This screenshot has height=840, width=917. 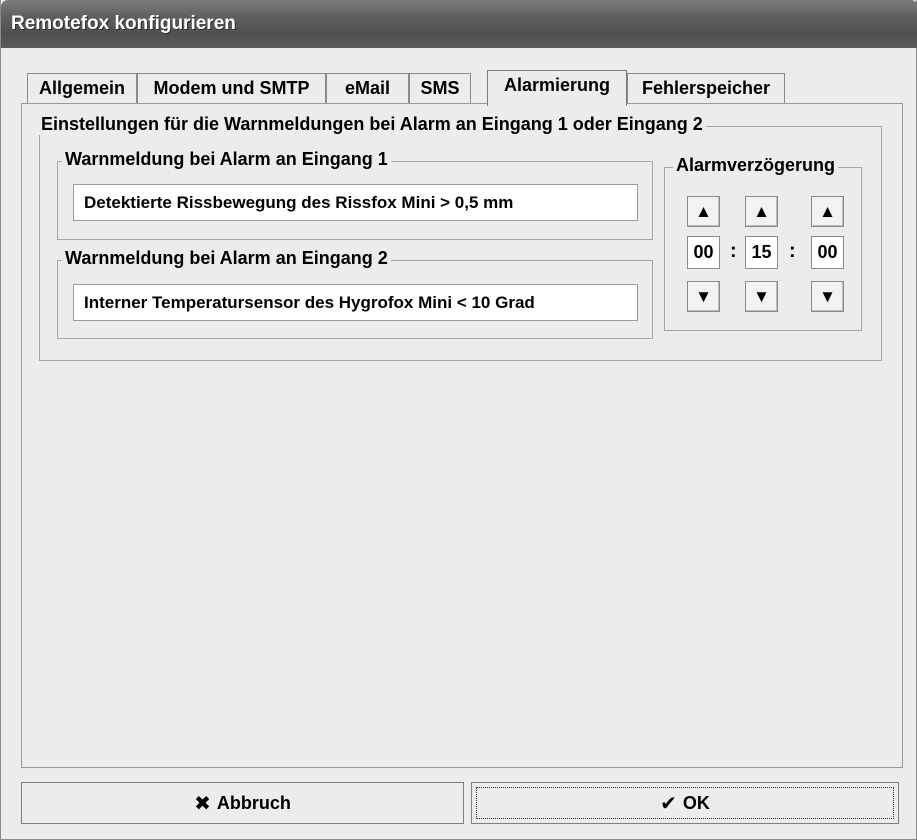 I want to click on title-bar: Remotefox konfigurieren, so click(x=459, y=24).